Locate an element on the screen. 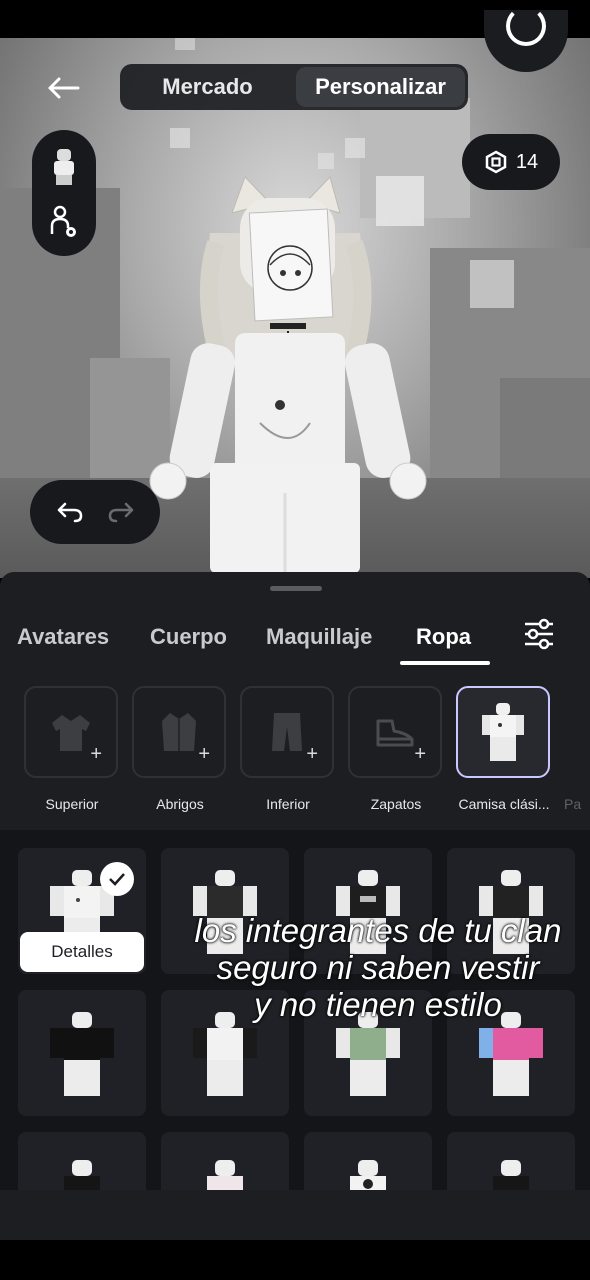 The image size is (590, 1280). redo-icon is located at coordinates (121, 512).